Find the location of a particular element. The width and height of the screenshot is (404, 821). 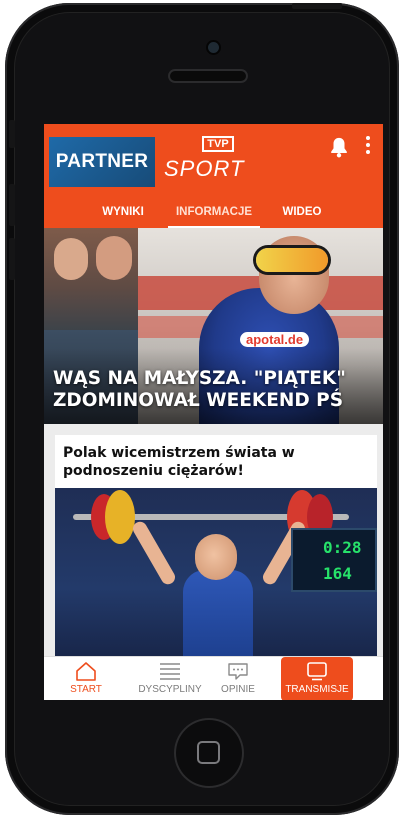

lifter-body is located at coordinates (218, 613).